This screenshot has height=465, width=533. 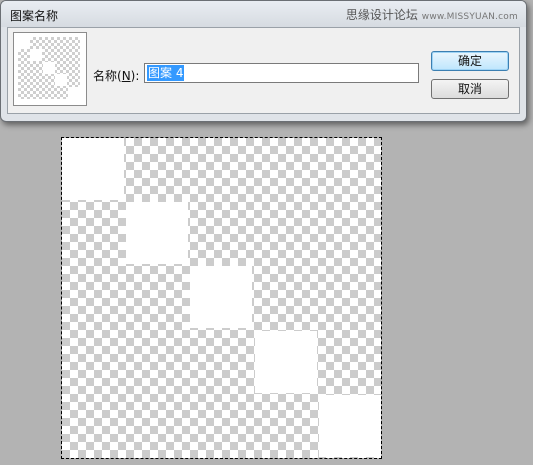 What do you see at coordinates (166, 73) in the screenshot?
I see `pattern-name-value: 图案 4` at bounding box center [166, 73].